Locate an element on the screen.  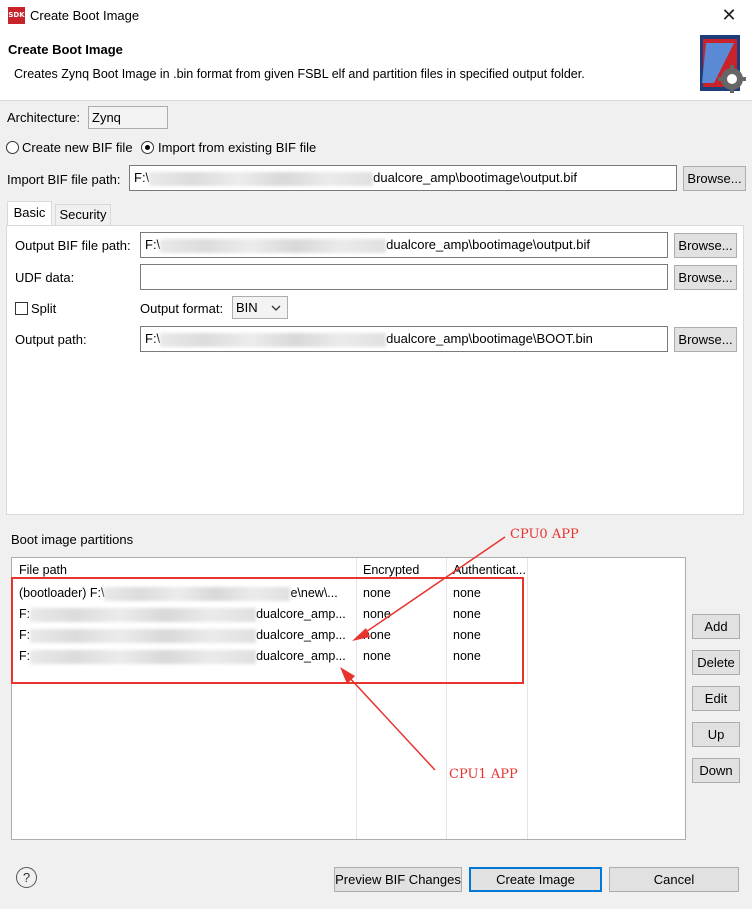
delete-partition-button: Delete is located at coordinates (716, 662).